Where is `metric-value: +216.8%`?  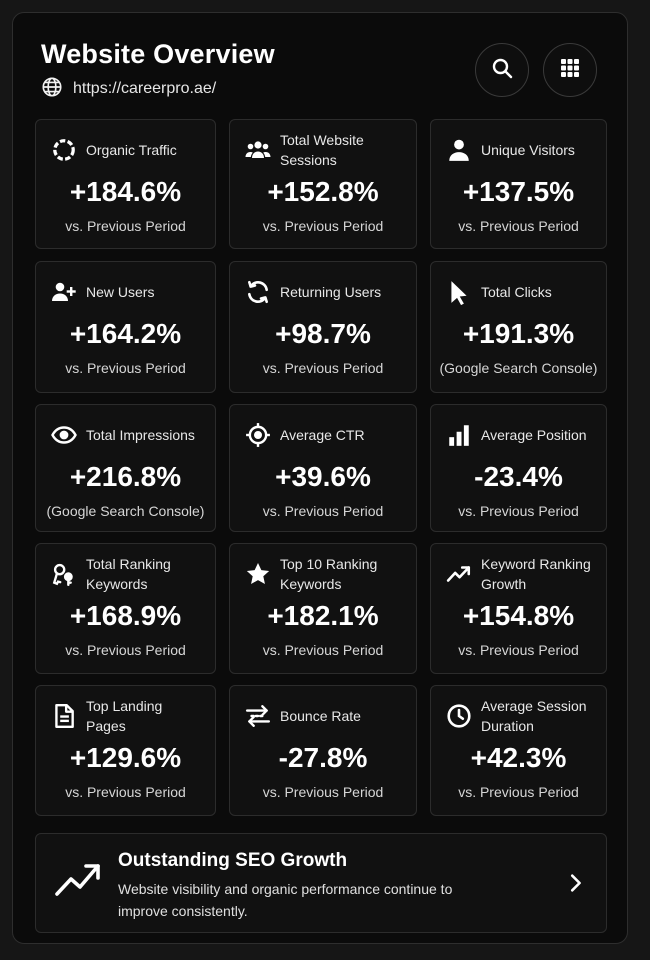 metric-value: +216.8% is located at coordinates (125, 476).